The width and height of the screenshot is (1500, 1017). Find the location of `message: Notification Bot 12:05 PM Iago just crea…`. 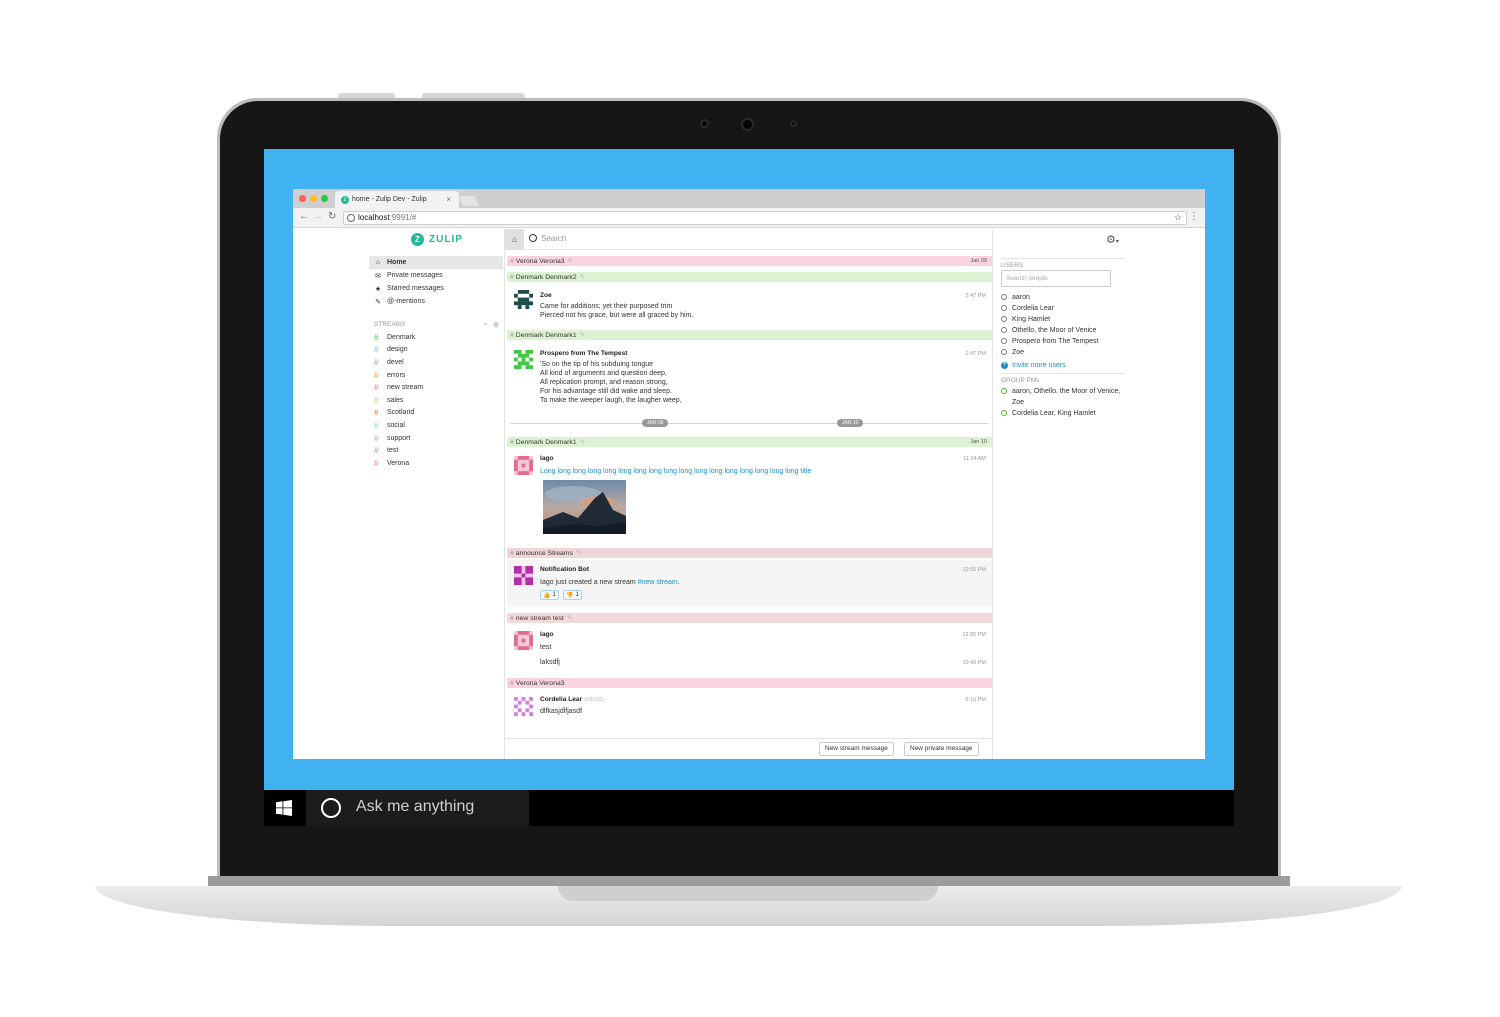

message: Notification Bot 12:05 PM Iago just crea… is located at coordinates (749, 583).